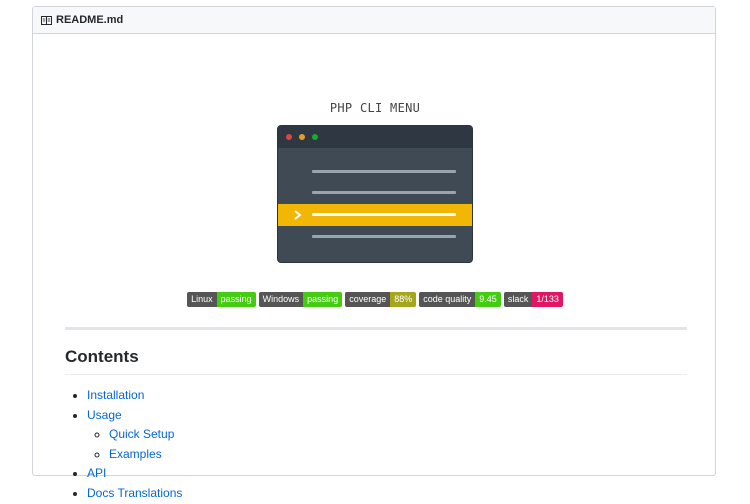 This screenshot has width=750, height=504. I want to click on terminal-illustration, so click(375, 194).